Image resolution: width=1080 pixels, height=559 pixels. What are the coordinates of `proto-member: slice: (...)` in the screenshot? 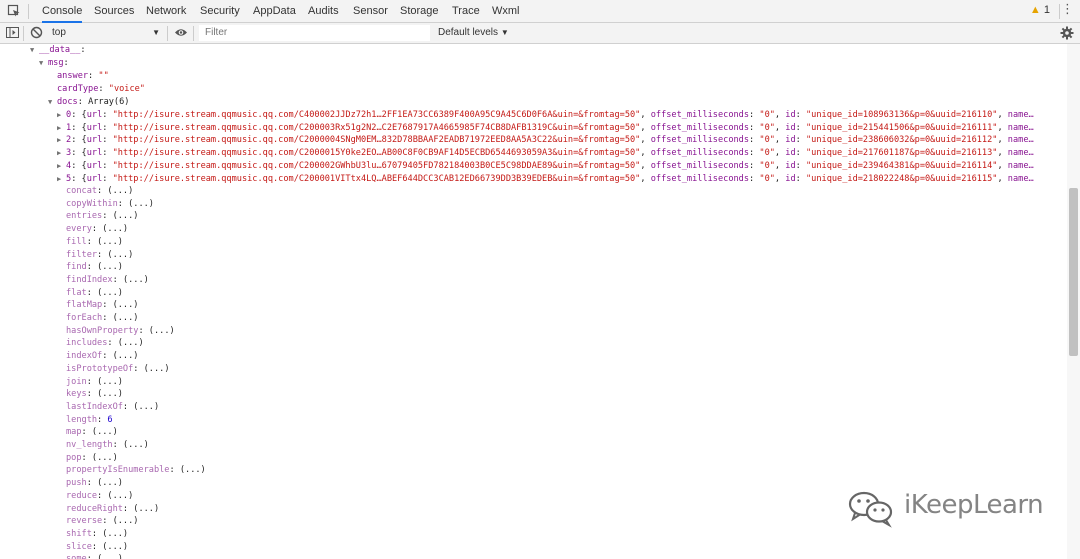 It's located at (97, 547).